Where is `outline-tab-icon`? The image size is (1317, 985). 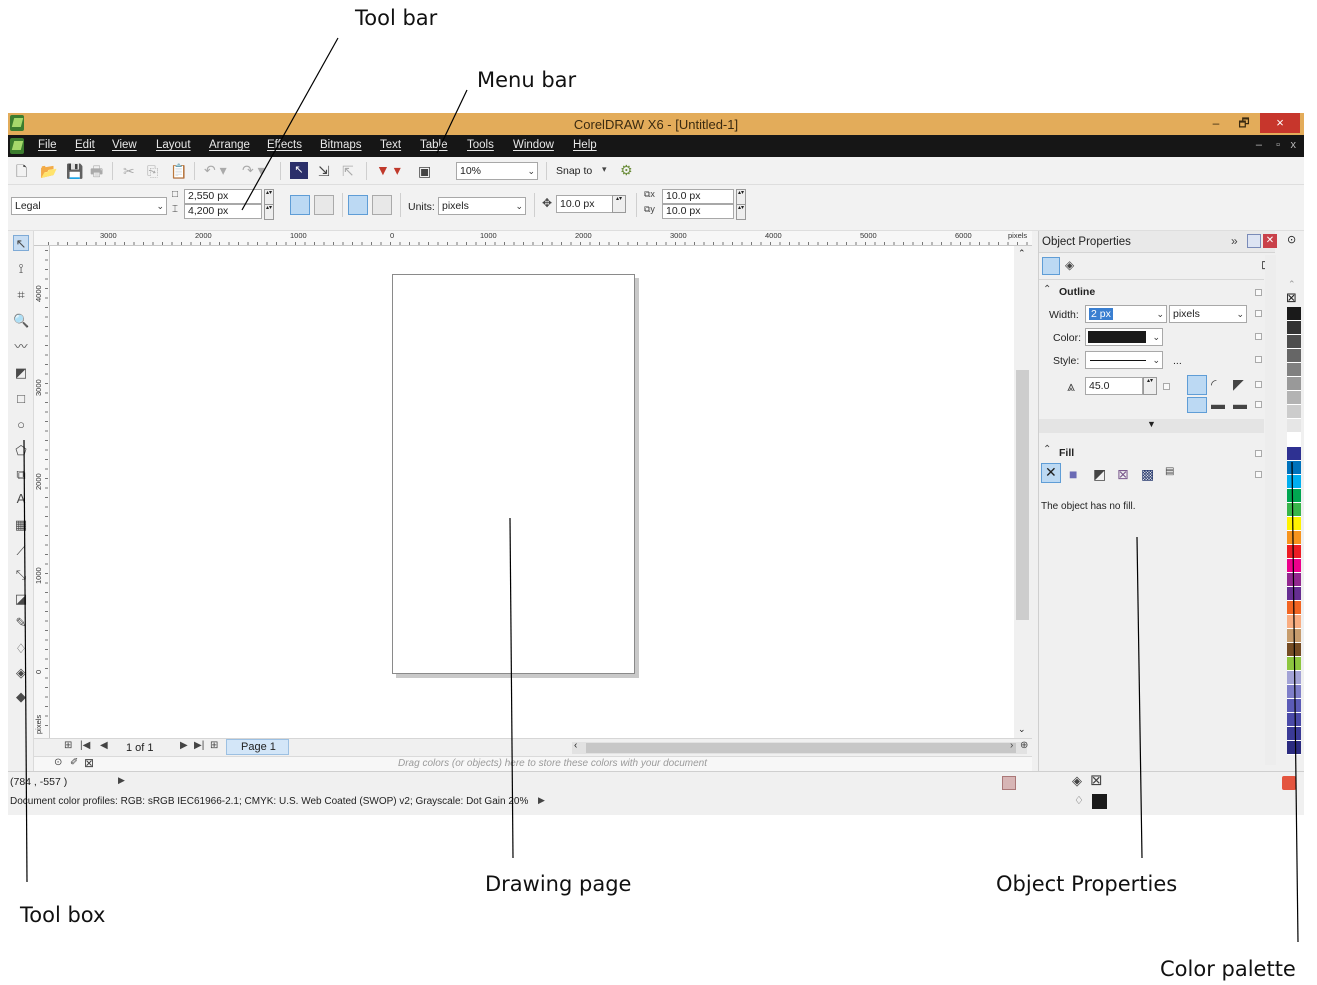 outline-tab-icon is located at coordinates (1051, 266).